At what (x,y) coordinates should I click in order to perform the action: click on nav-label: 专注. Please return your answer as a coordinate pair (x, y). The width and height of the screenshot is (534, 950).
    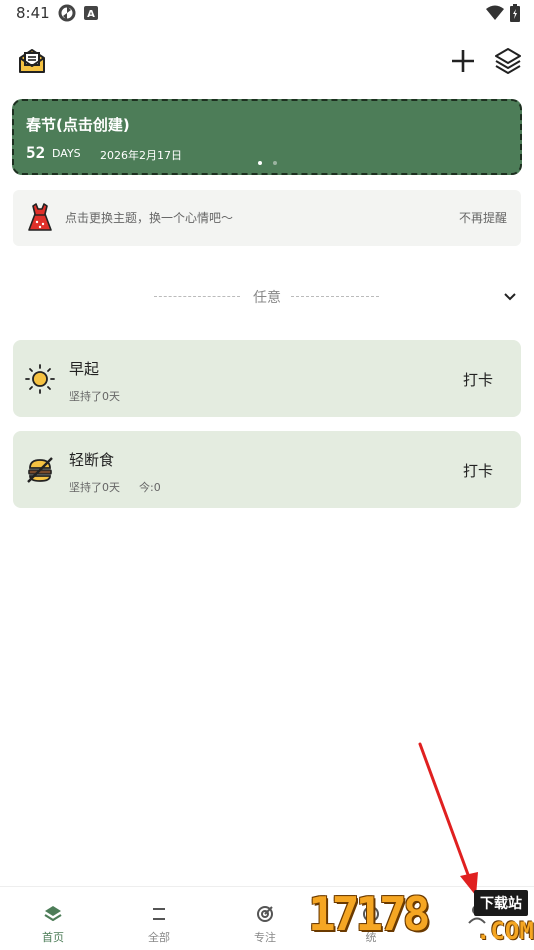
    Looking at the image, I should click on (265, 937).